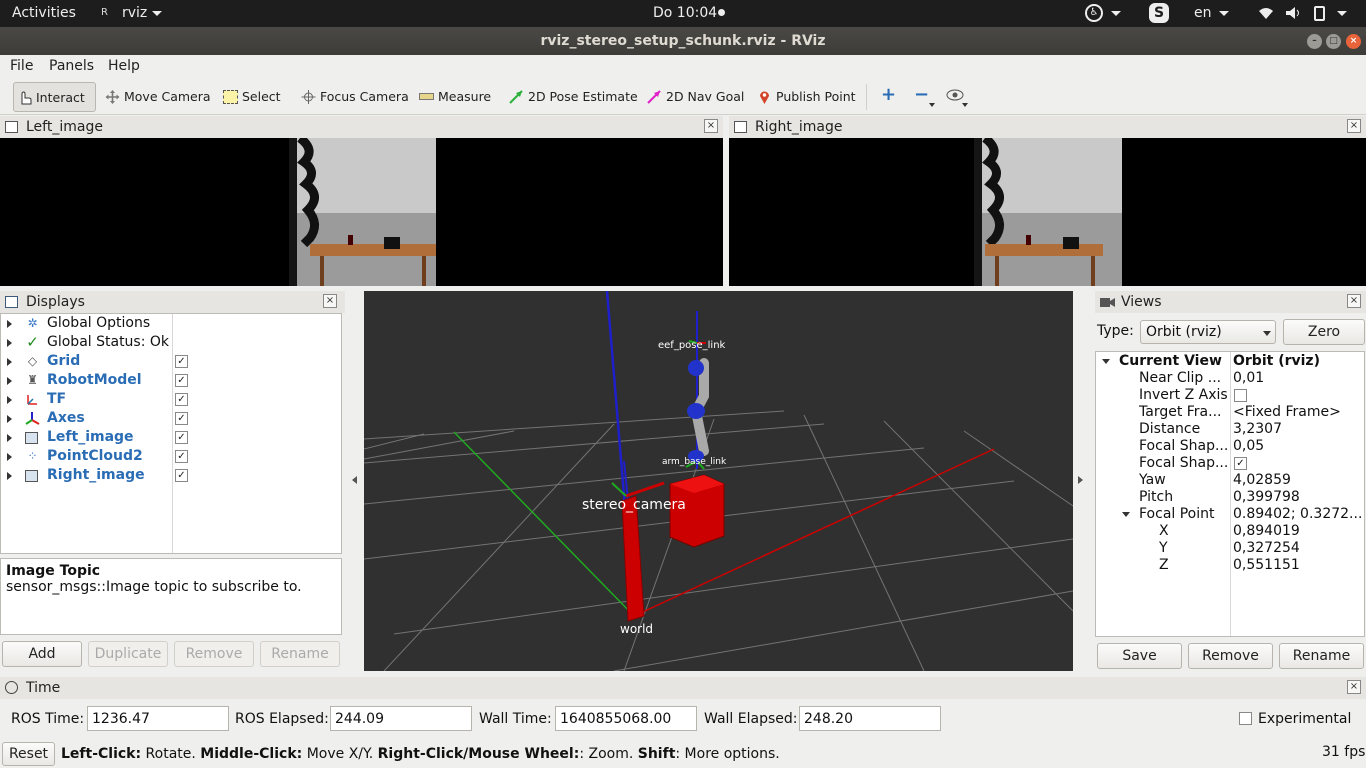 Image resolution: width=1366 pixels, height=768 pixels. What do you see at coordinates (28, 754) in the screenshot?
I see `reset-button: Reset` at bounding box center [28, 754].